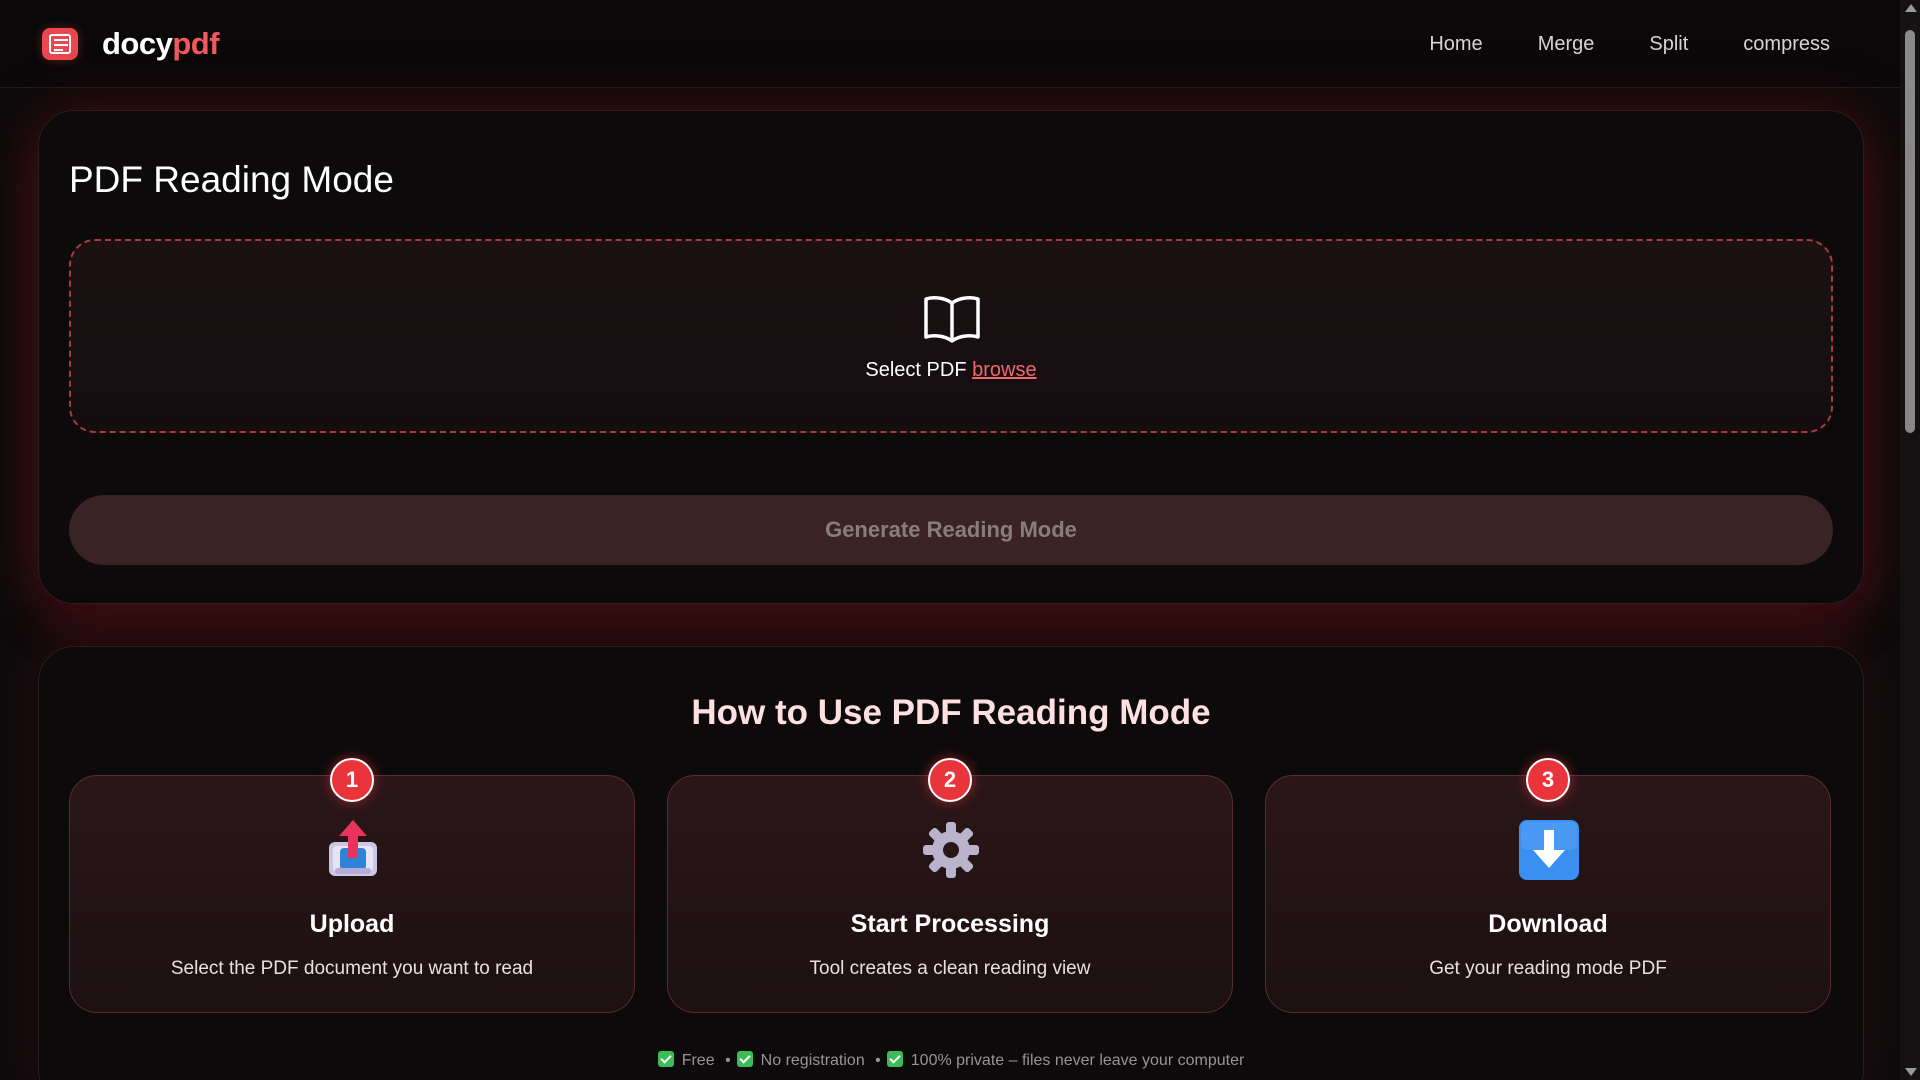 This screenshot has height=1080, width=1920. Describe the element at coordinates (916, 370) in the screenshot. I see `select-pdf-label: Select PDF` at that location.